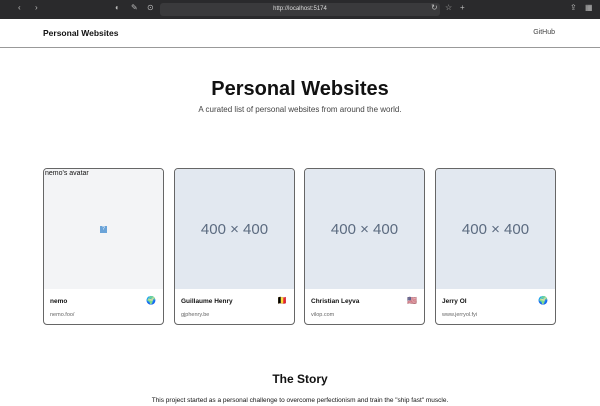 The width and height of the screenshot is (600, 406). Describe the element at coordinates (589, 7) in the screenshot. I see `tabs-overview-icon: ▦` at that location.